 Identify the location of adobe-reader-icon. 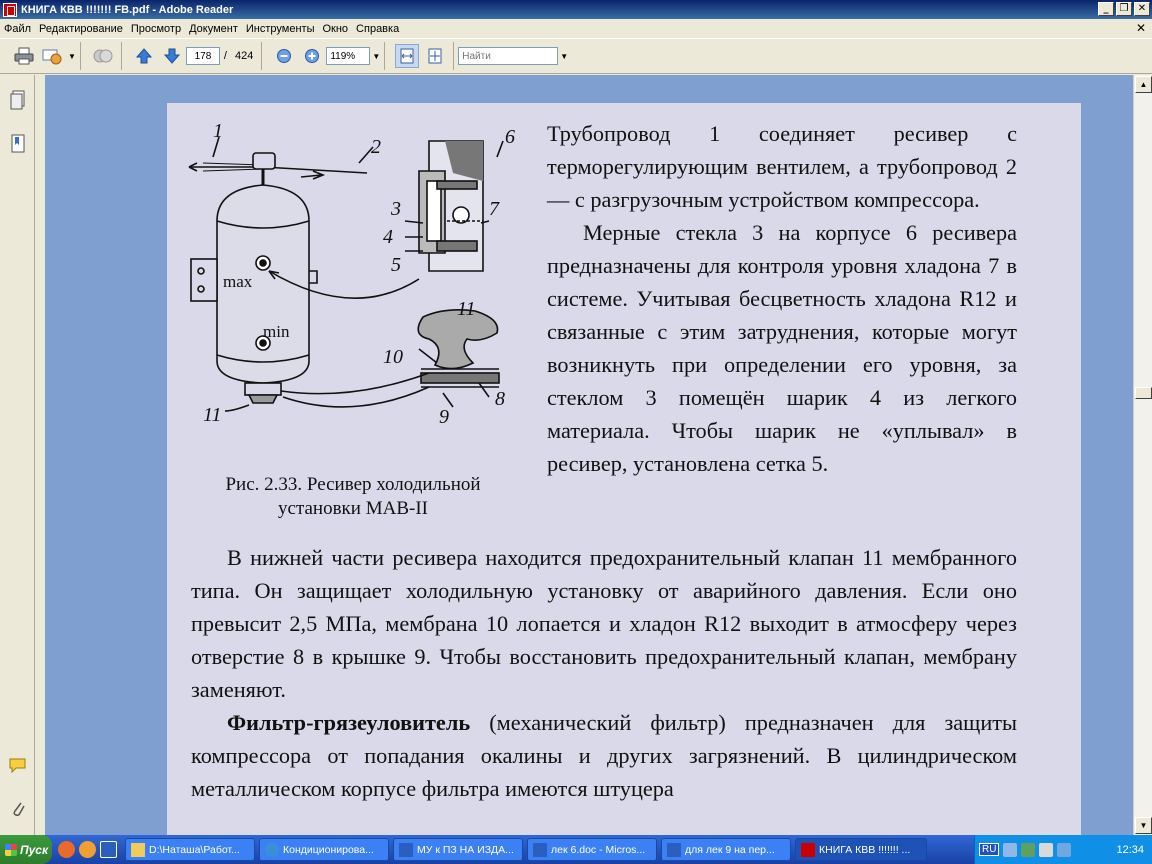
(10, 9).